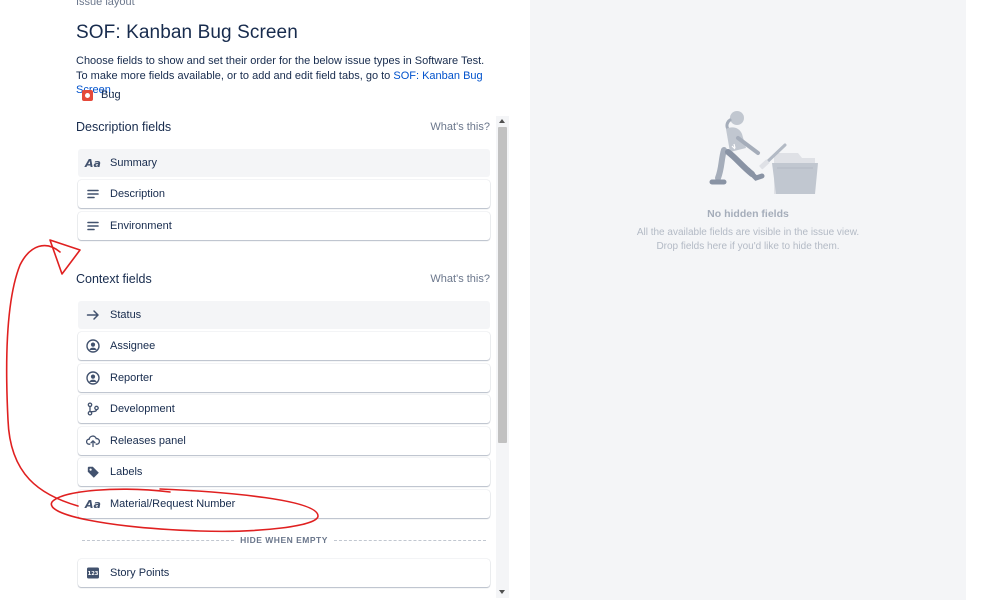  What do you see at coordinates (284, 573) in the screenshot?
I see `field-story-points: 123 Story Points` at bounding box center [284, 573].